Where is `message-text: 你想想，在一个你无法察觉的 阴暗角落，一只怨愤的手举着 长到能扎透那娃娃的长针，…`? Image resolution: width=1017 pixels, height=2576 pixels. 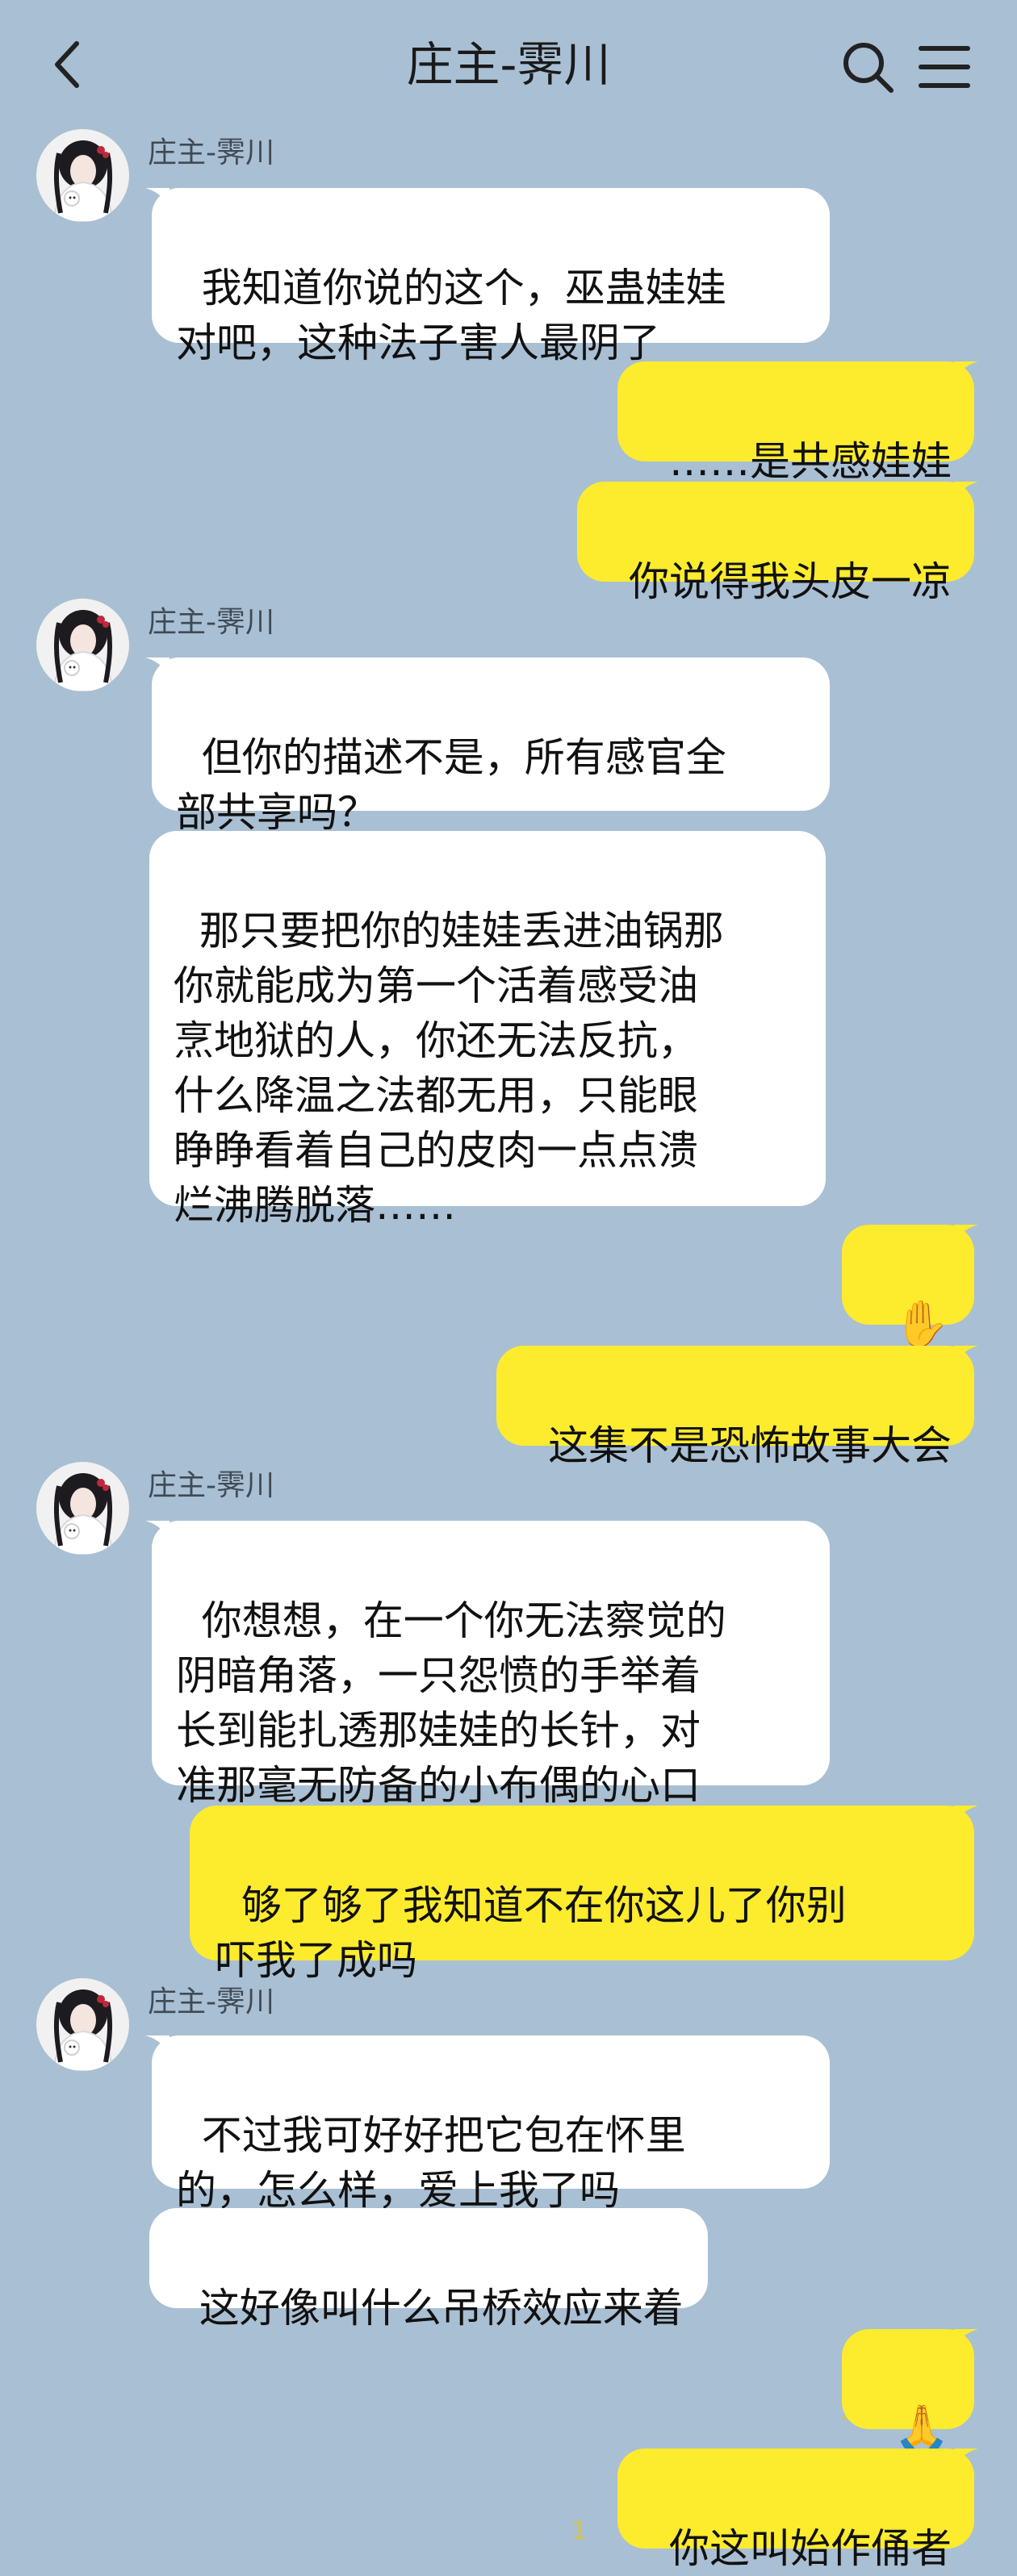
message-text: 你想想，在一个你无法察觉的 阴暗角落，一只怨愤的手举着 长到能扎透那娃娃的长针，… is located at coordinates (451, 1703).